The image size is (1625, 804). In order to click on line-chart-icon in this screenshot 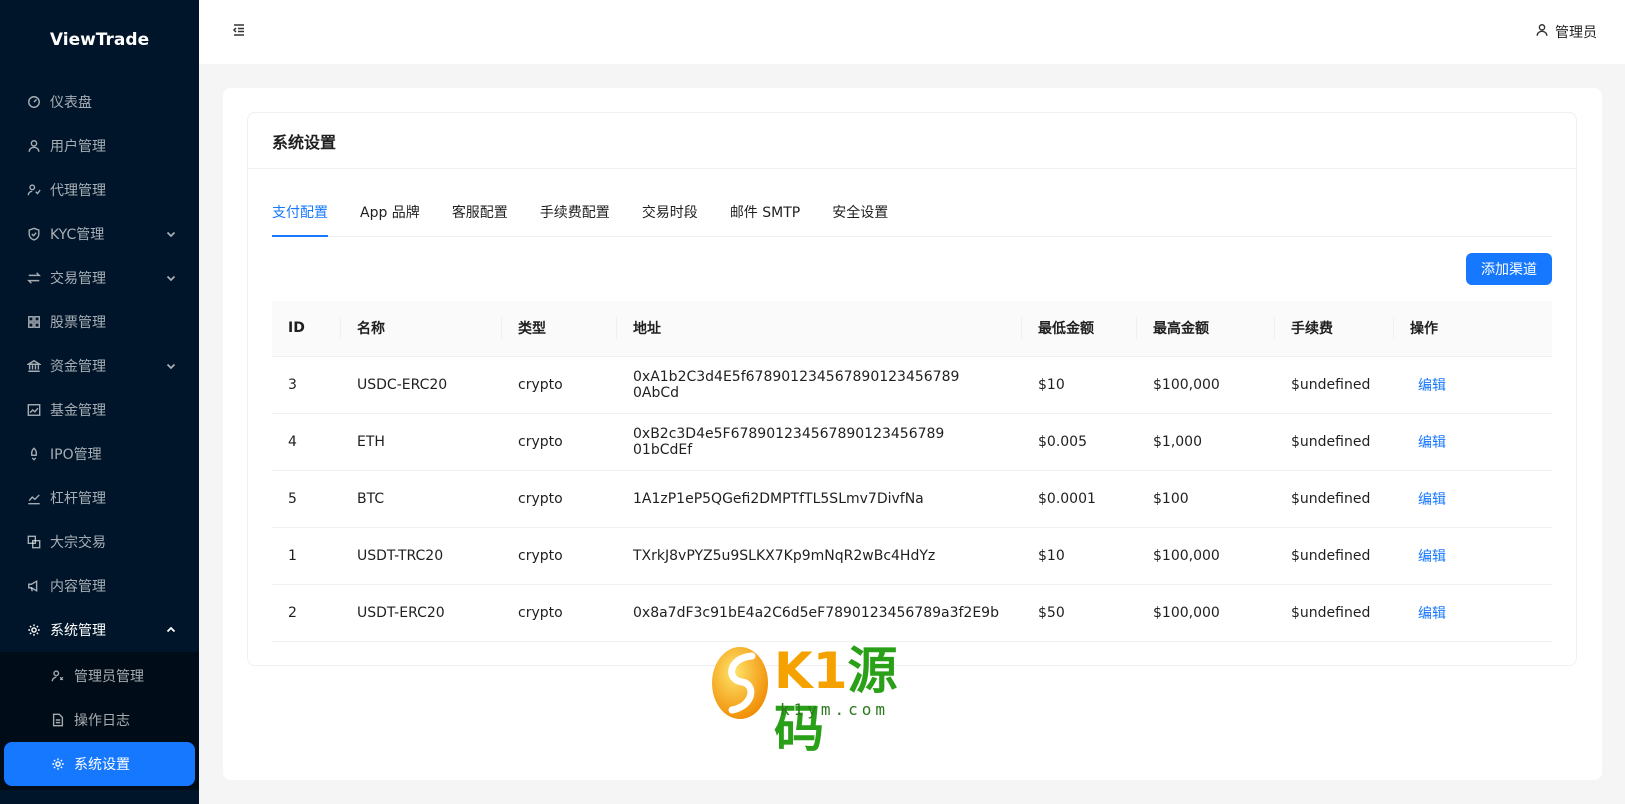, I will do `click(34, 498)`.